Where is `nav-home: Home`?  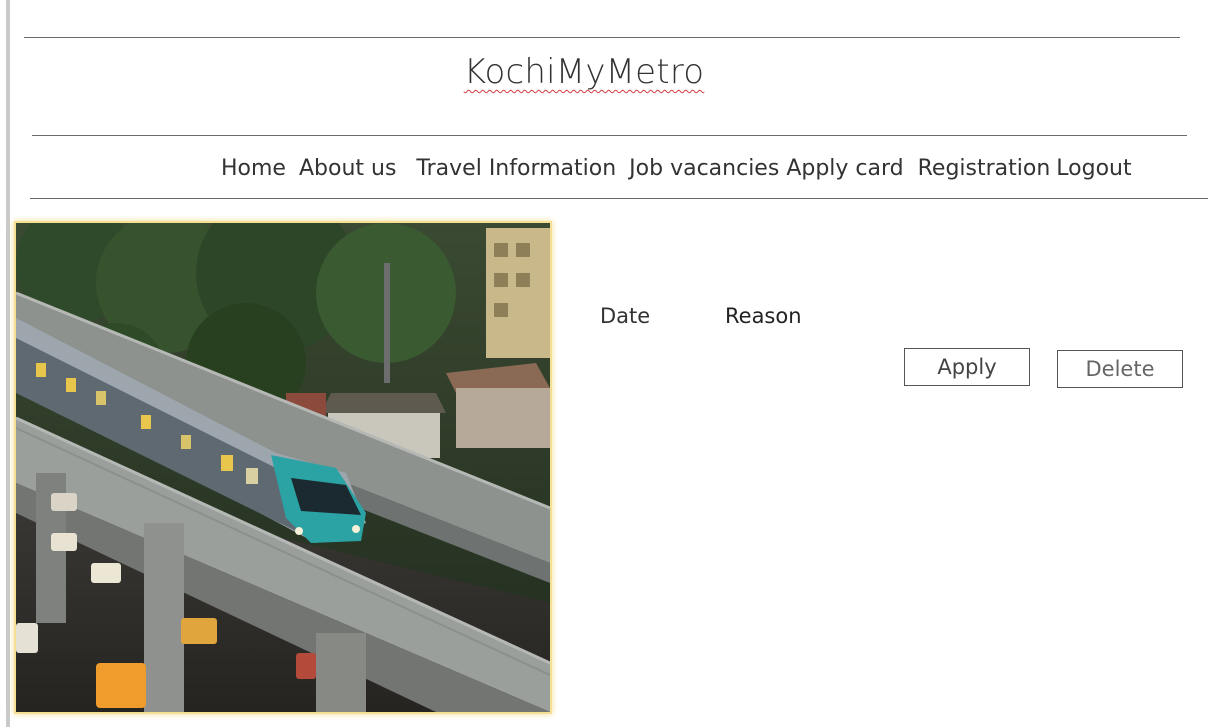 nav-home: Home is located at coordinates (253, 168).